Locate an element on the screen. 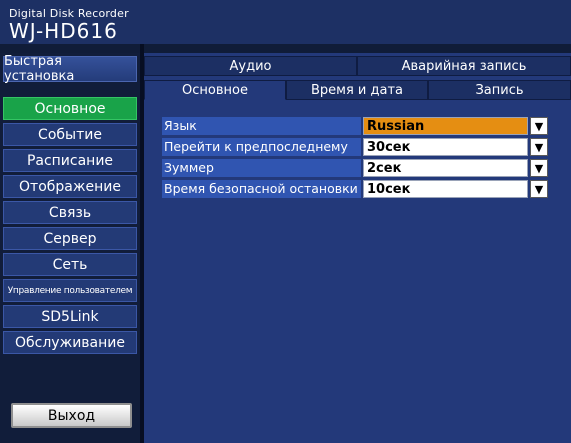 The height and width of the screenshot is (443, 571). quick-setup-button: Быстрая установка is located at coordinates (70, 69).